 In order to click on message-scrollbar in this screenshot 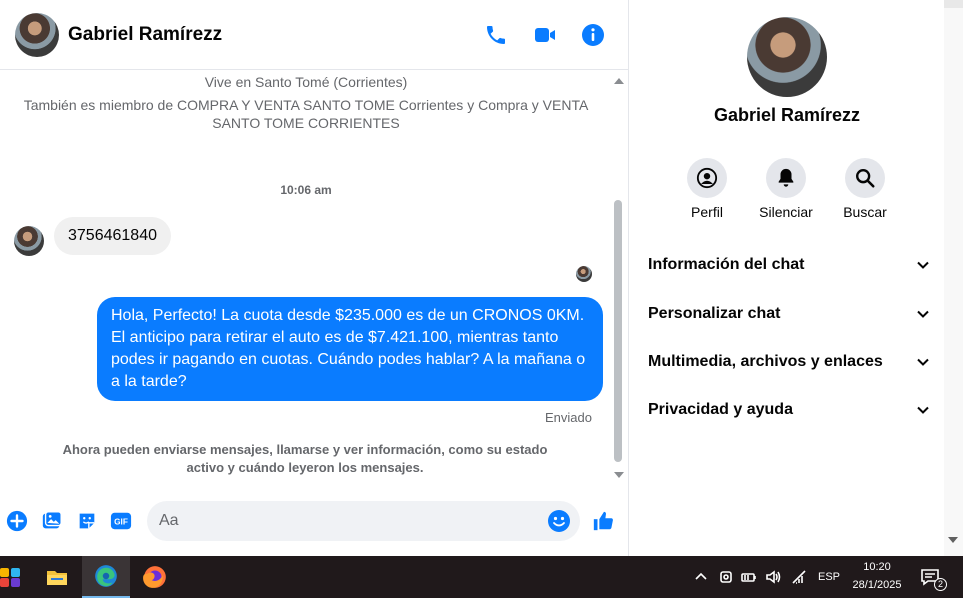, I will do `click(619, 281)`.